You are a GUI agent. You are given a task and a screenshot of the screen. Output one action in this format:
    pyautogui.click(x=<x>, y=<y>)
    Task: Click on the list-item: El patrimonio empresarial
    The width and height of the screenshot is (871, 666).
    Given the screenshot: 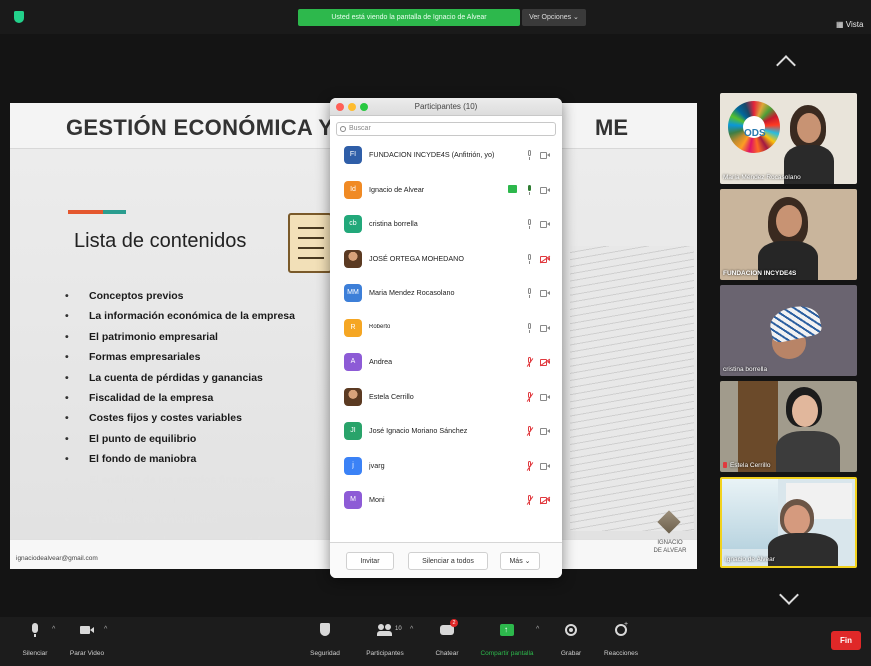 What is the action you would take?
    pyautogui.click(x=188, y=337)
    